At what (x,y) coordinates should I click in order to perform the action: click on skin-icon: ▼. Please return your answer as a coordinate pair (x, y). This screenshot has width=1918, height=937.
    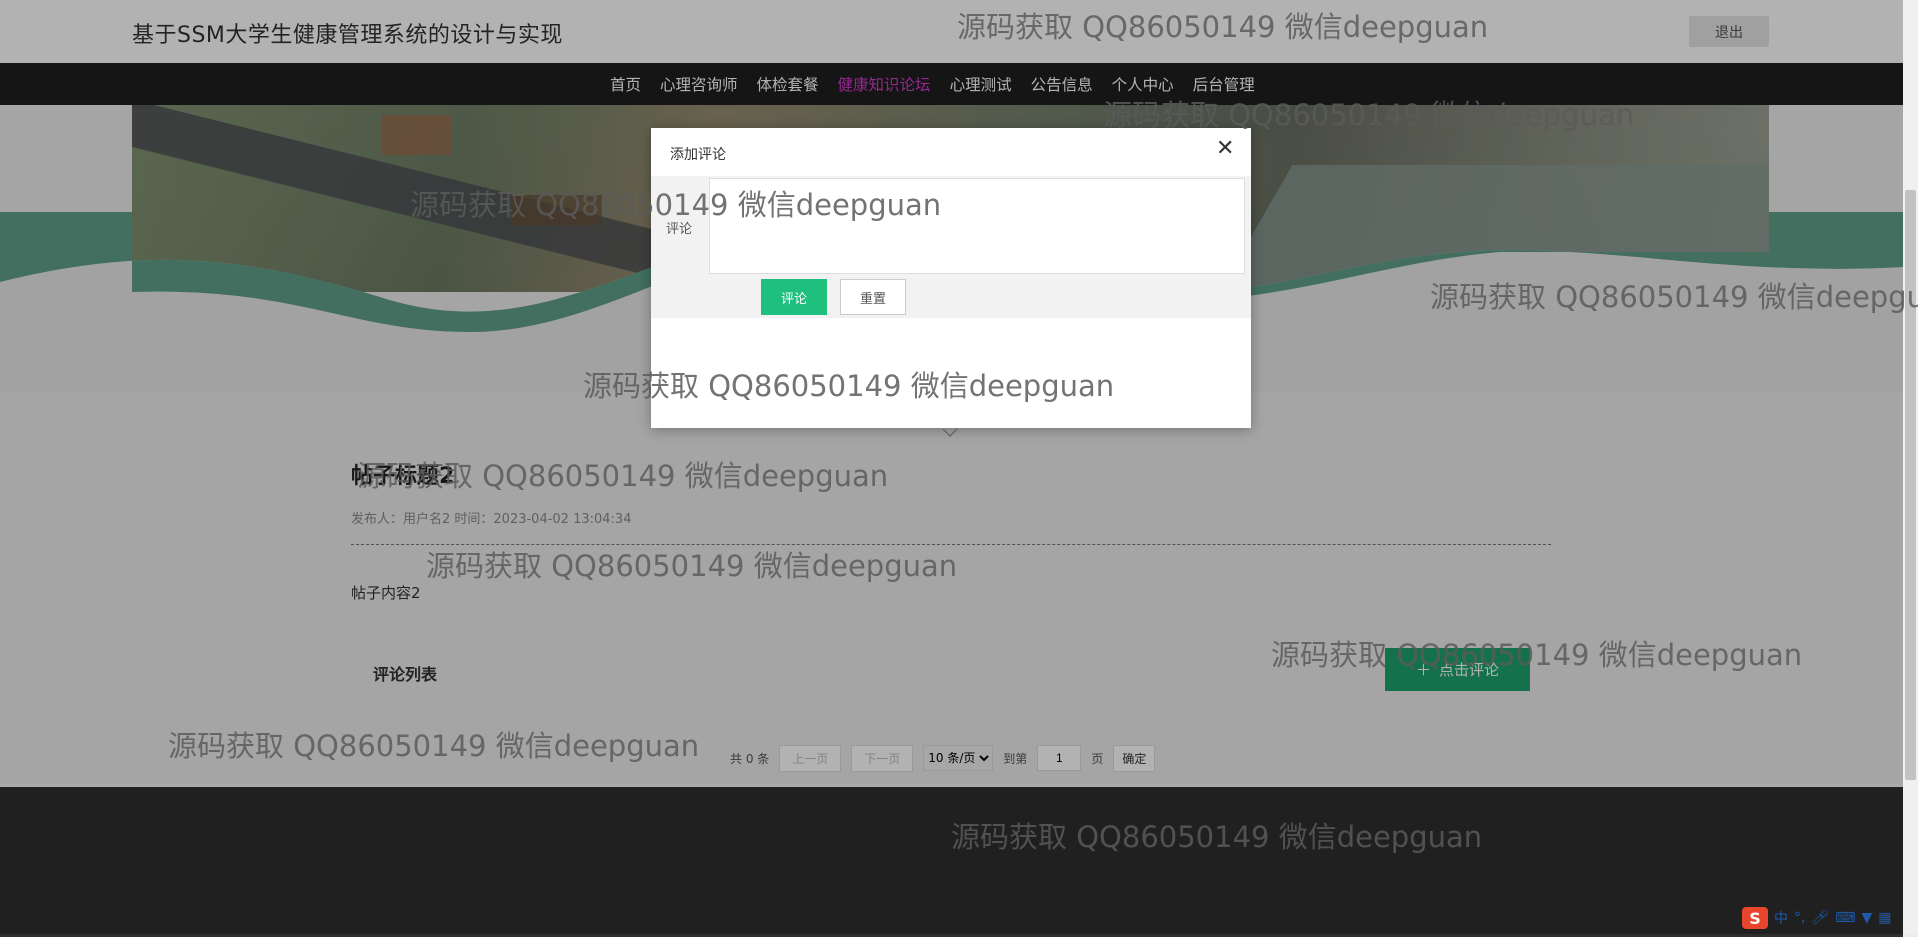
    Looking at the image, I should click on (1866, 918).